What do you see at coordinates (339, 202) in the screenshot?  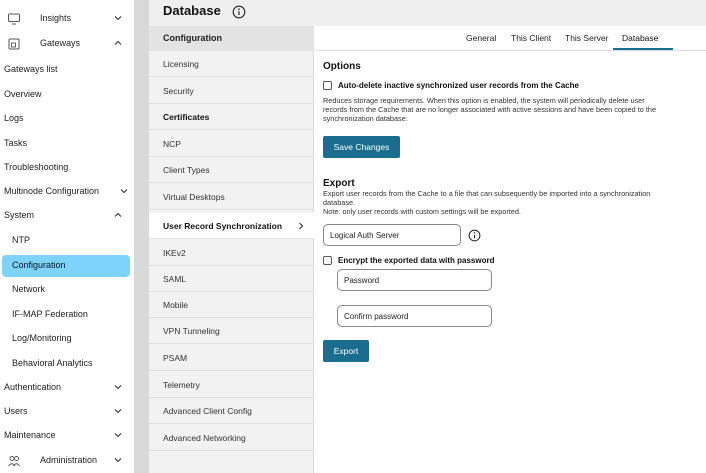 I see `export-description-line: database.` at bounding box center [339, 202].